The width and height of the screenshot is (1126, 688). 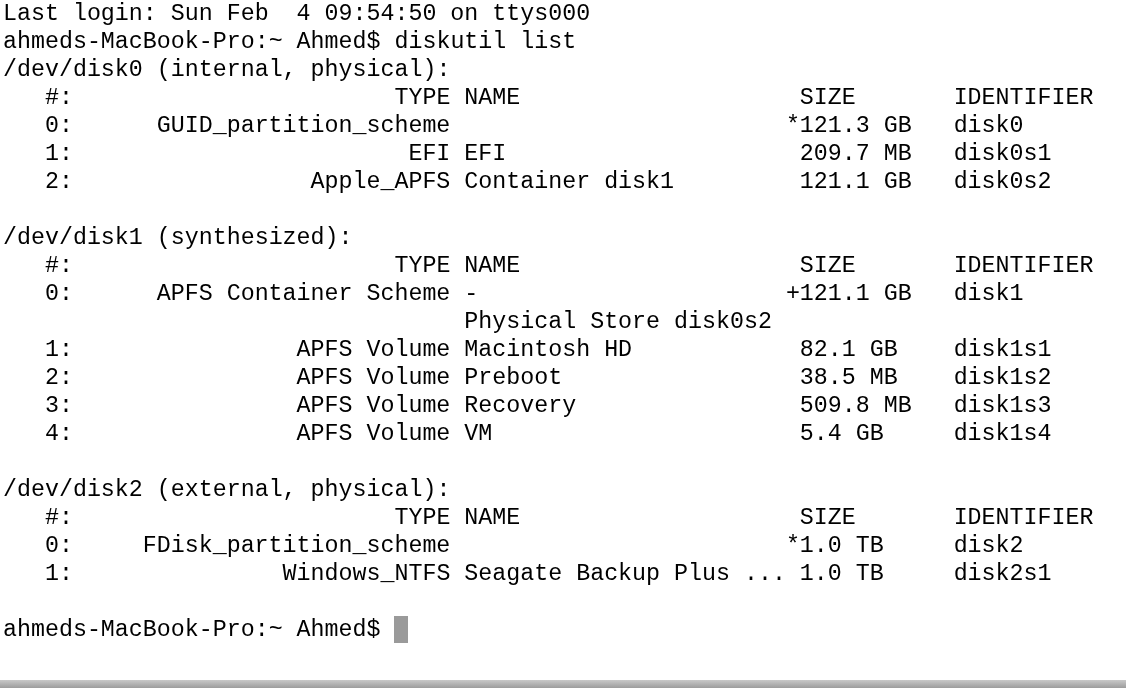 I want to click on table-cell: APFS Container Scheme, so click(x=303, y=294).